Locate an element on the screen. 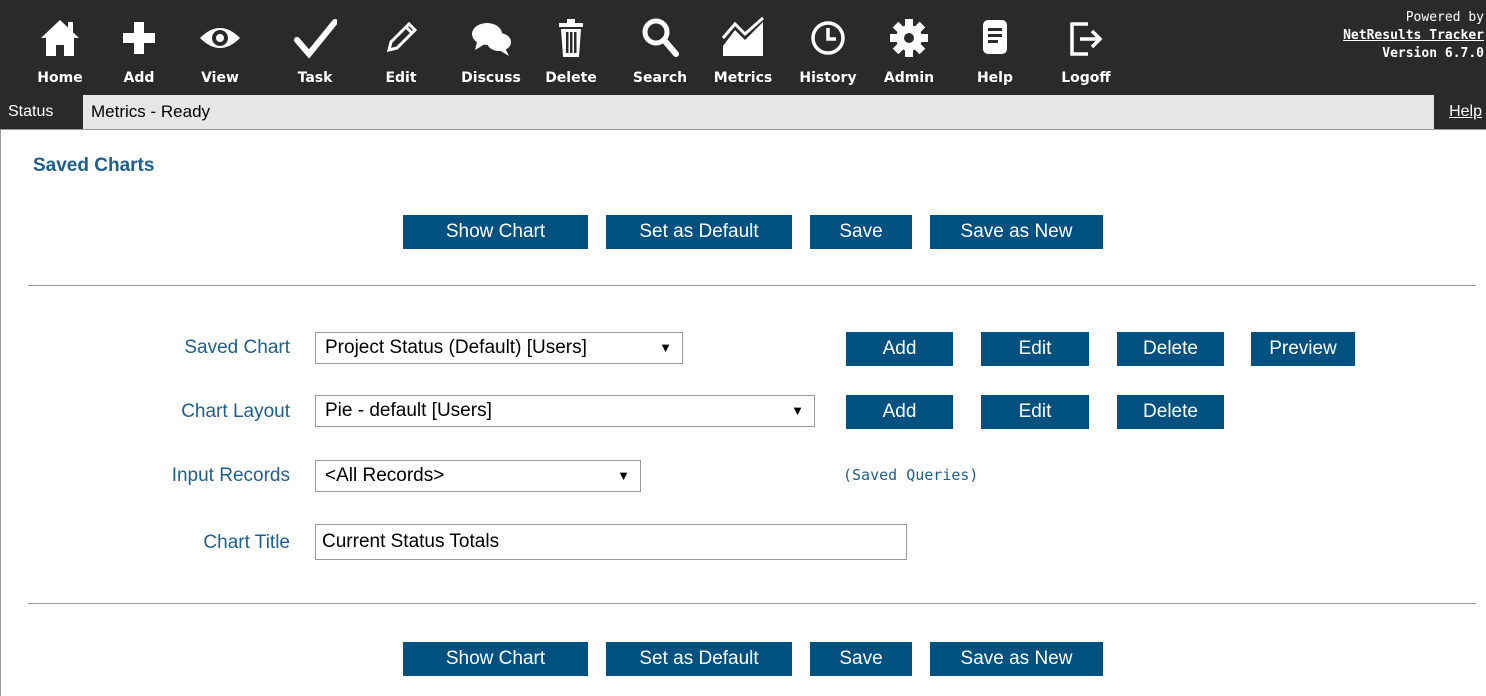 The image size is (1486, 696). toolbar-help-label: Help is located at coordinates (995, 78).